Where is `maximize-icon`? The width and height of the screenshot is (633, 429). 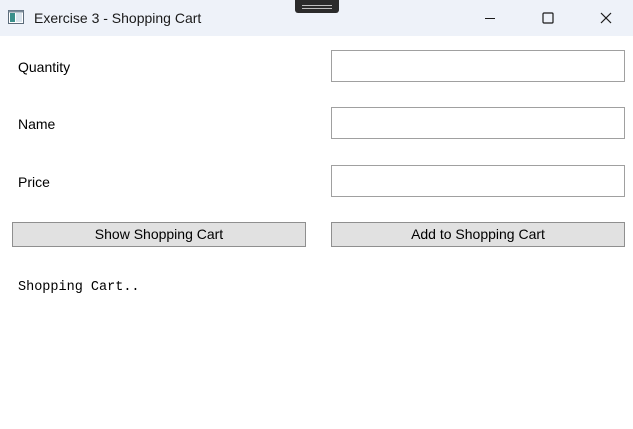
maximize-icon is located at coordinates (548, 18).